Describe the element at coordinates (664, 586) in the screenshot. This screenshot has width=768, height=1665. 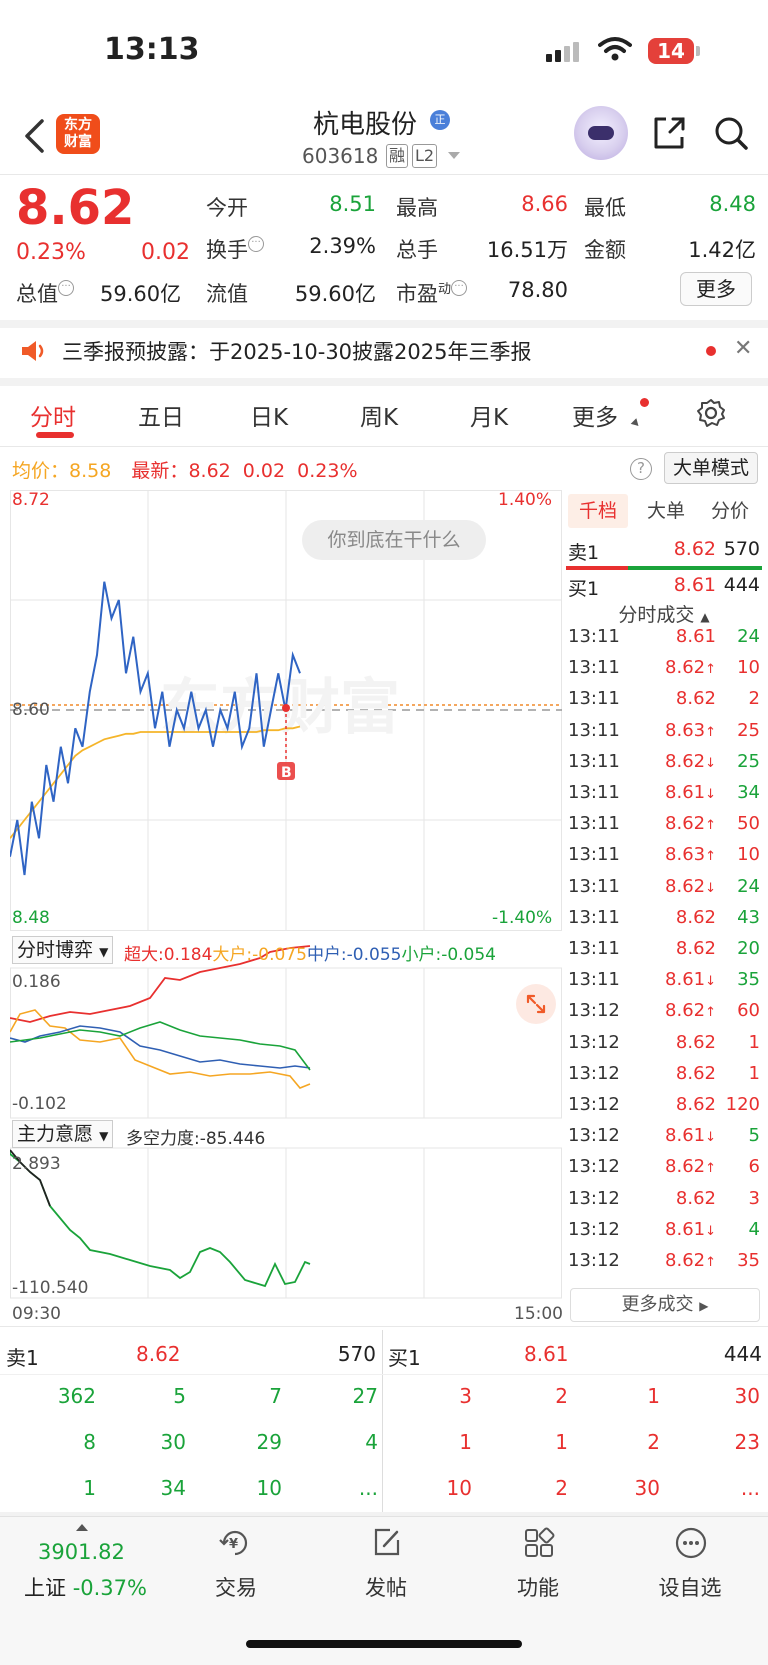
I see `ob-buy1-row: 买1 8.61 444` at that location.